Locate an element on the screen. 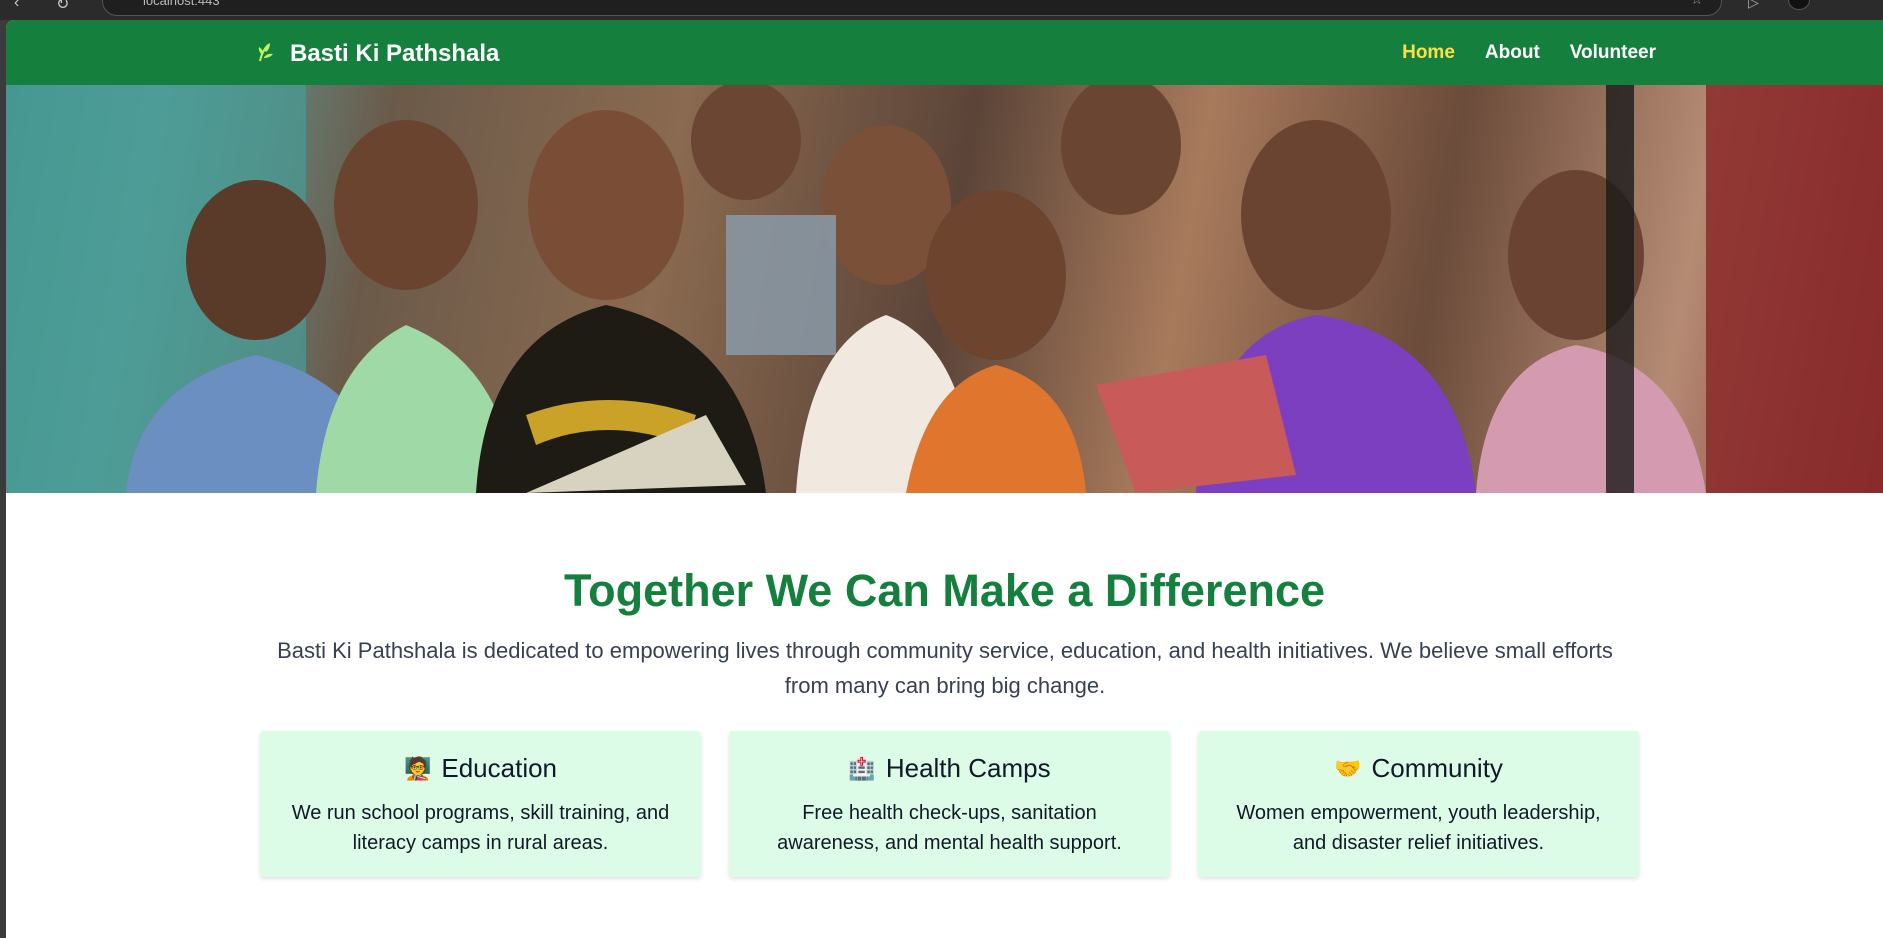 This screenshot has height=938, width=1883. nav-home: Home is located at coordinates (1428, 53).